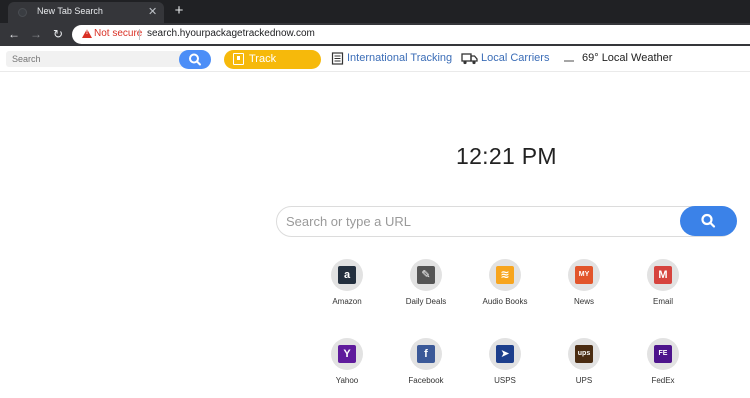  I want to click on tab-bar: New Tab Search ✕ +, so click(375, 11).